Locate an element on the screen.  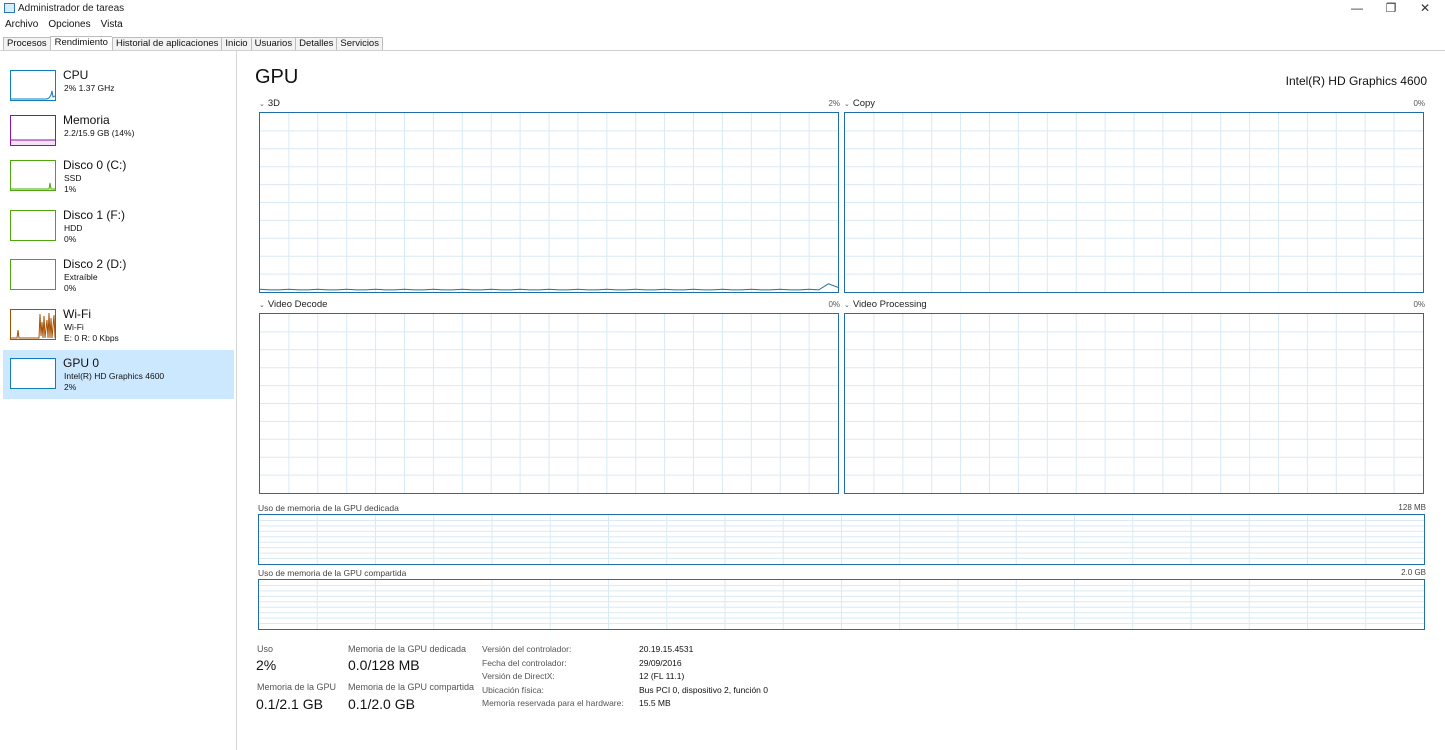
close-button: ✕ is located at coordinates (1425, 8).